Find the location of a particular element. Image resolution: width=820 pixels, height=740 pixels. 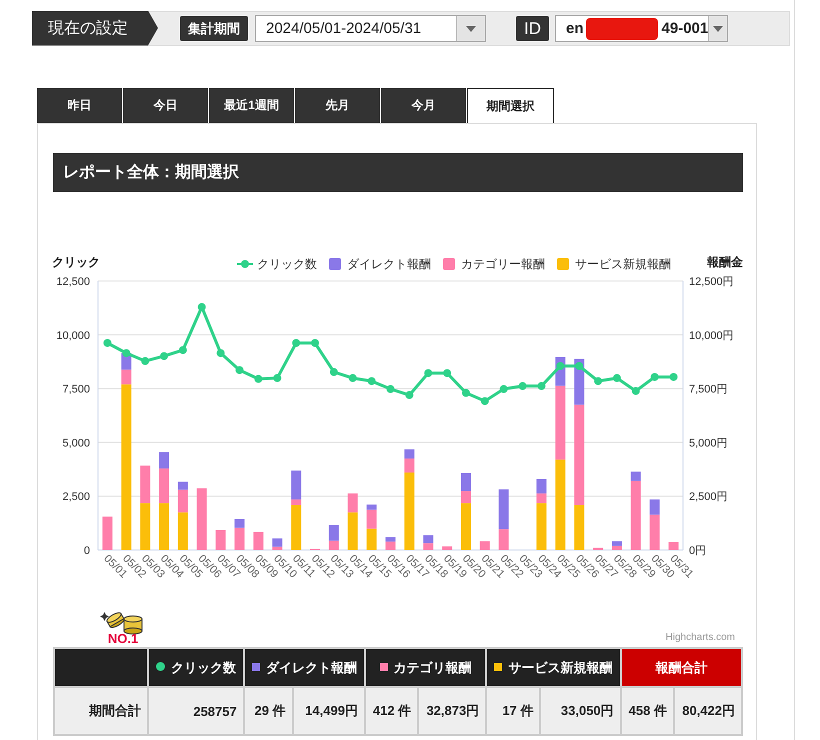

axis-label: 5,000 is located at coordinates (76, 443).